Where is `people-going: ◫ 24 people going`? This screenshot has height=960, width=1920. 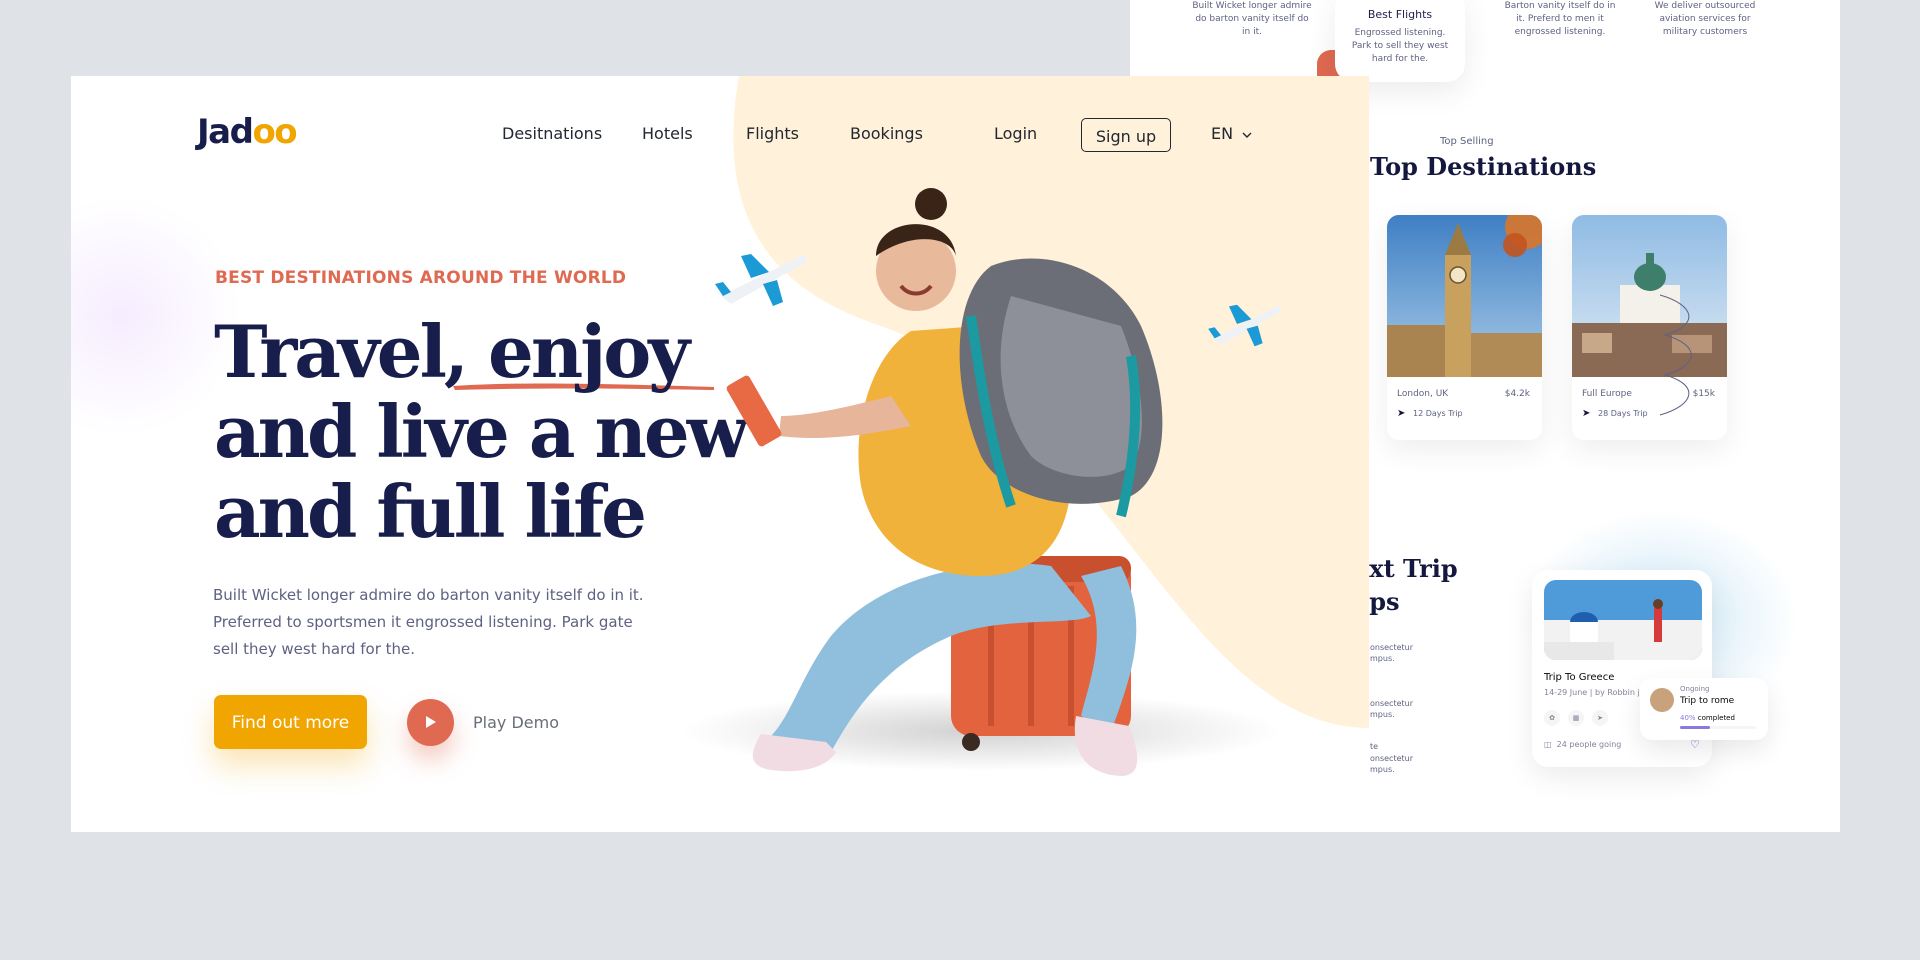 people-going: ◫ 24 people going is located at coordinates (1583, 744).